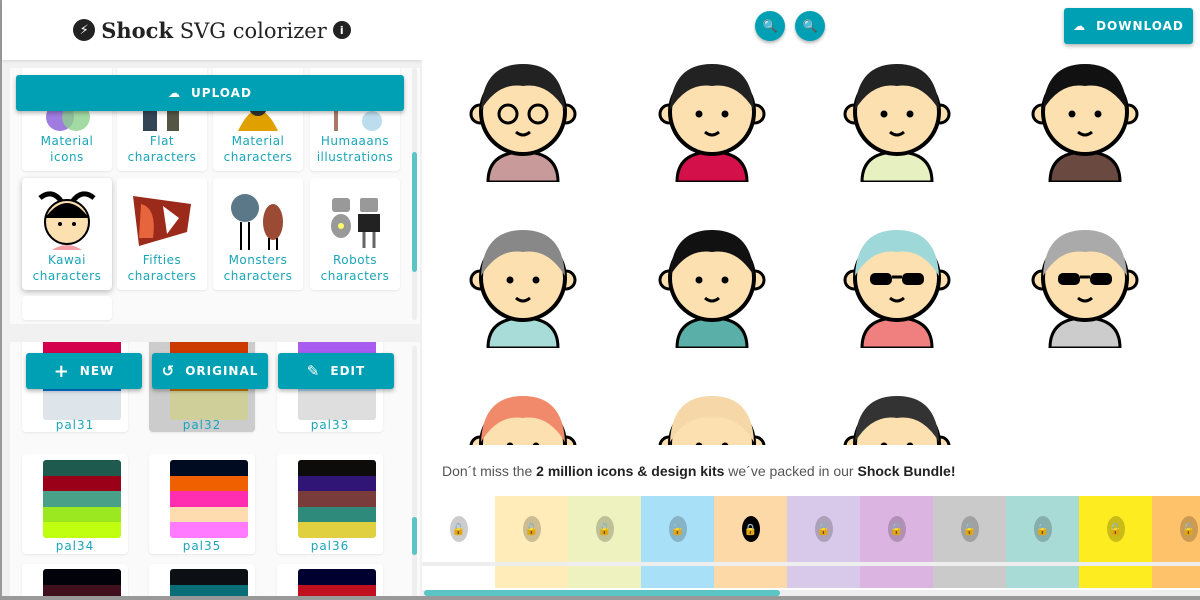  Describe the element at coordinates (175, 93) in the screenshot. I see `cloud-upload-icon: ☁` at that location.